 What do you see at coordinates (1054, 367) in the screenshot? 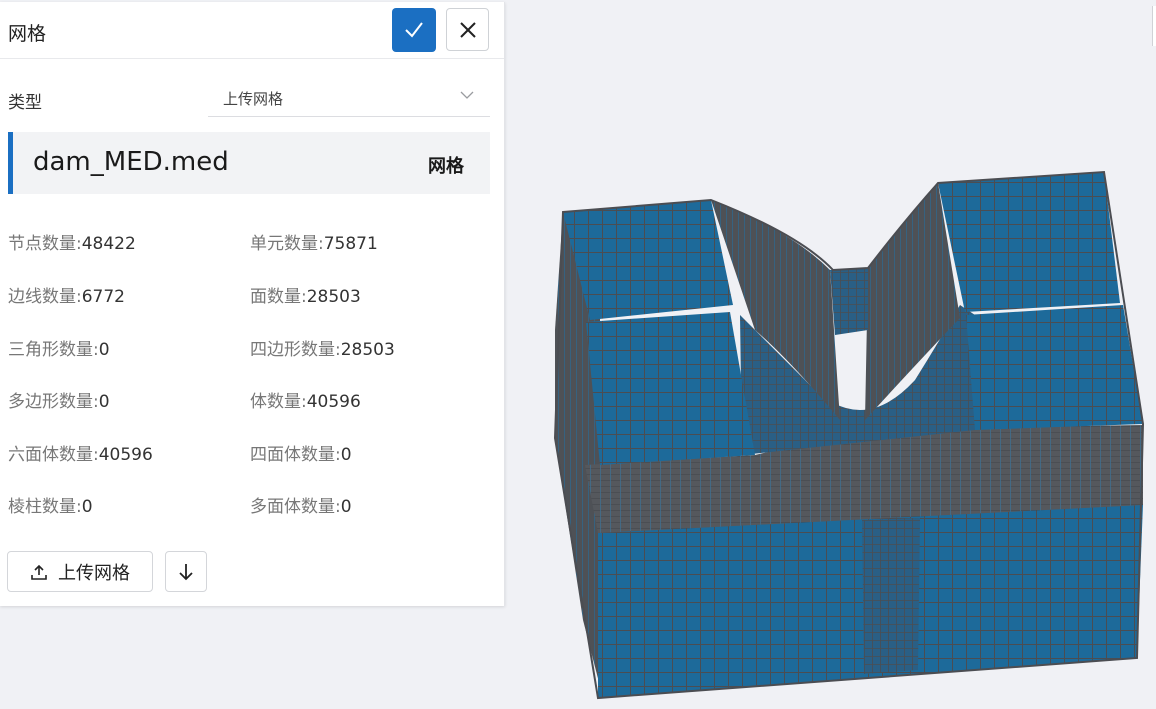
I see `mesh-mid-right-block` at bounding box center [1054, 367].